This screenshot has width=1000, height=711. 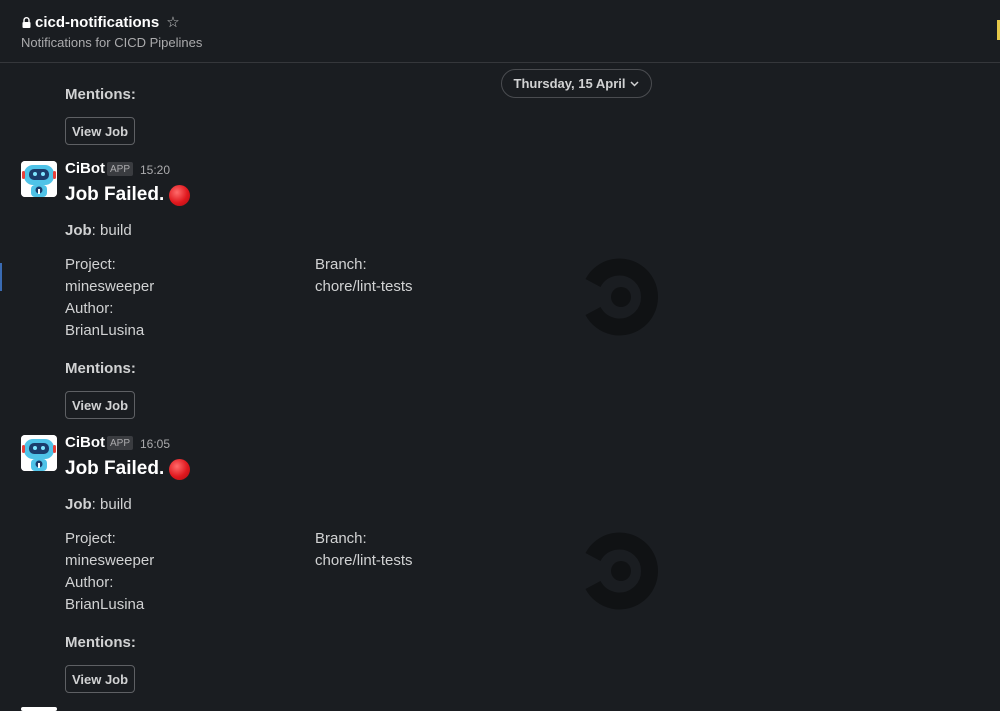 I want to click on channel-topic: Notifications for CICD Pipelines, so click(x=111, y=42).